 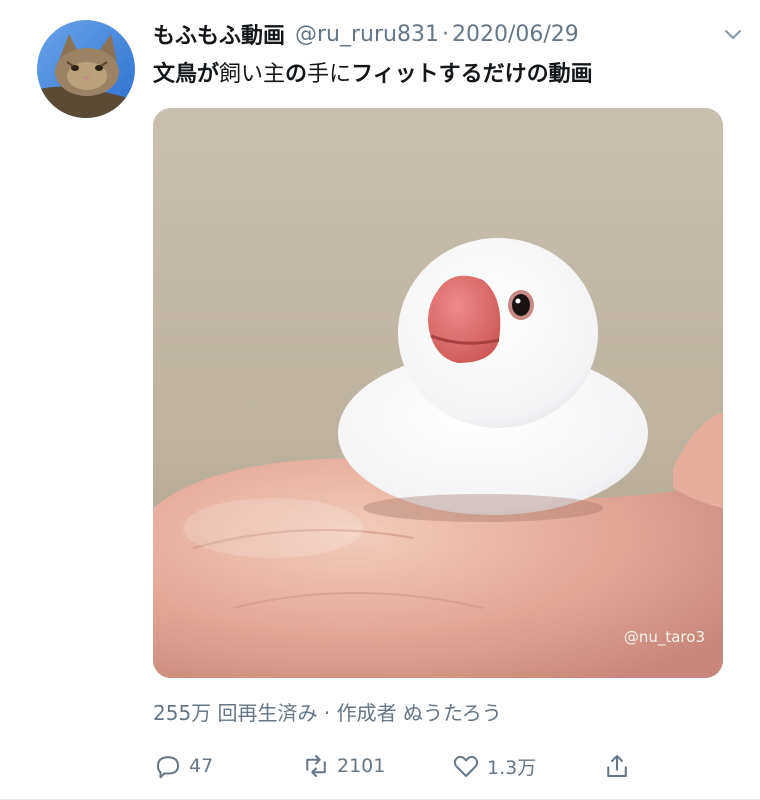 I want to click on tweet-header: もふもふ動画 @ru_ruru831 · 2020/06/29, so click(x=448, y=34).